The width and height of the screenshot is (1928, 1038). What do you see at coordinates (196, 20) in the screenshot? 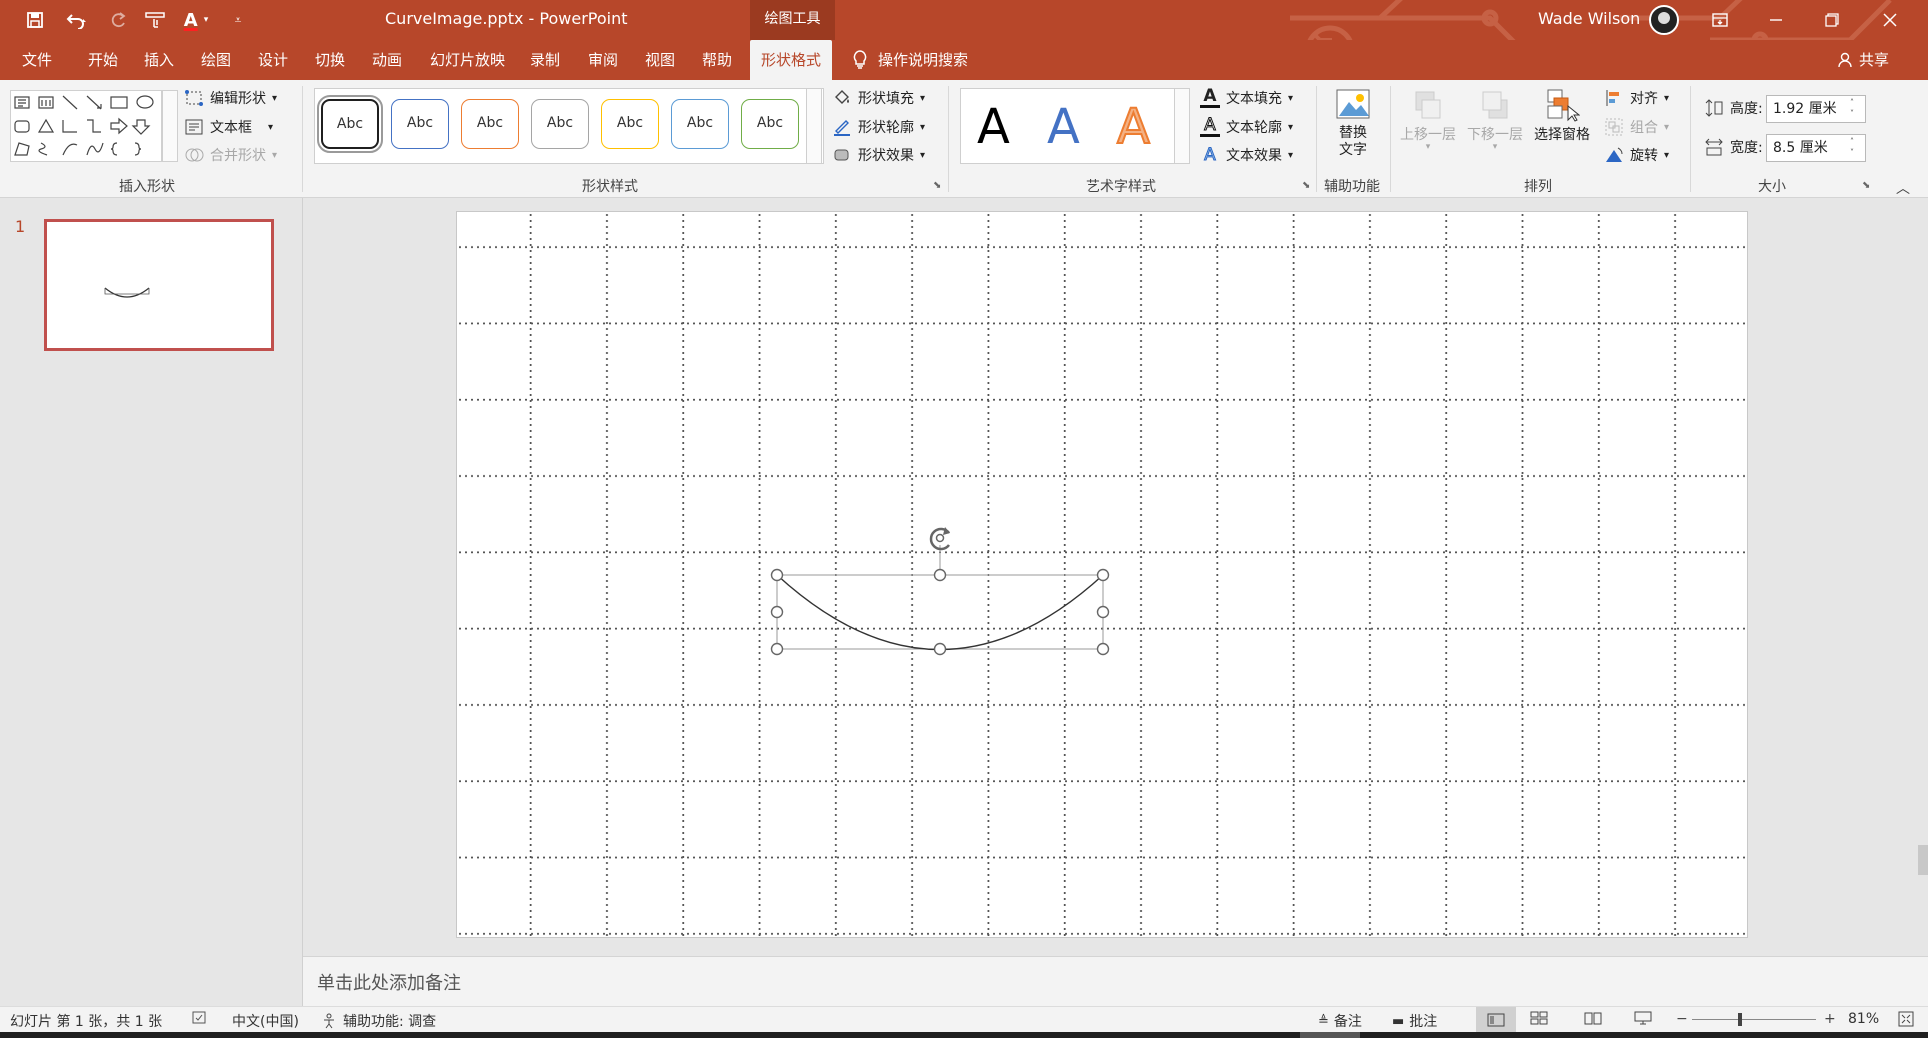
I see `font-color-icon: A ▾` at bounding box center [196, 20].